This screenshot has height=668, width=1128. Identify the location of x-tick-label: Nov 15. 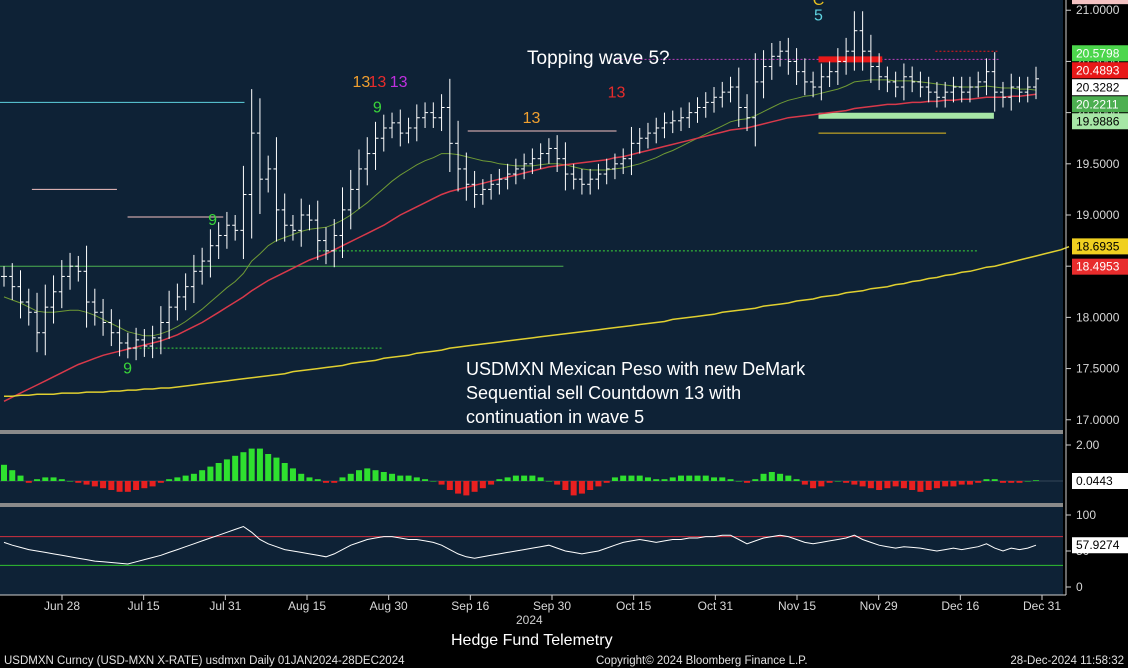
(797, 606).